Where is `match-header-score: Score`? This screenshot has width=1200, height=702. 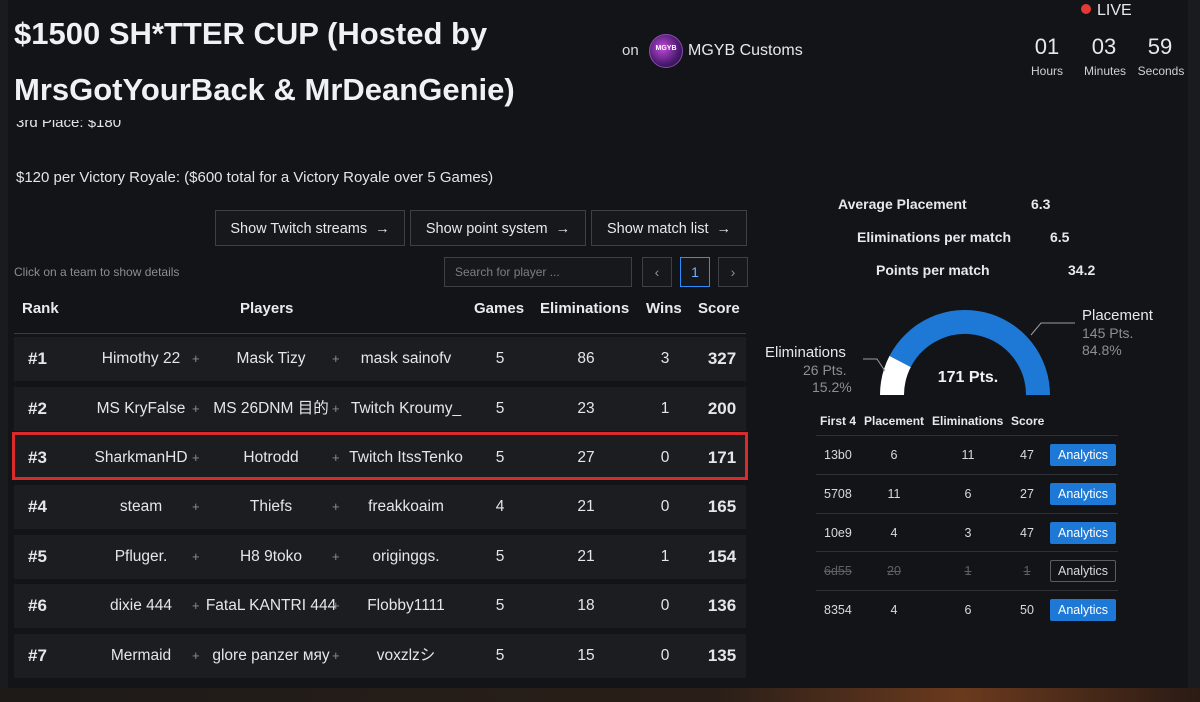 match-header-score: Score is located at coordinates (1028, 421).